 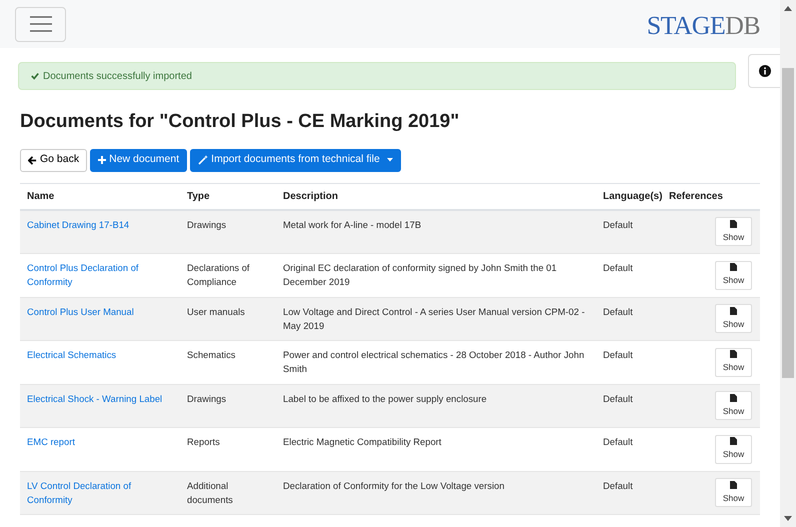 What do you see at coordinates (703, 26) in the screenshot?
I see `logo: STAGEDB` at bounding box center [703, 26].